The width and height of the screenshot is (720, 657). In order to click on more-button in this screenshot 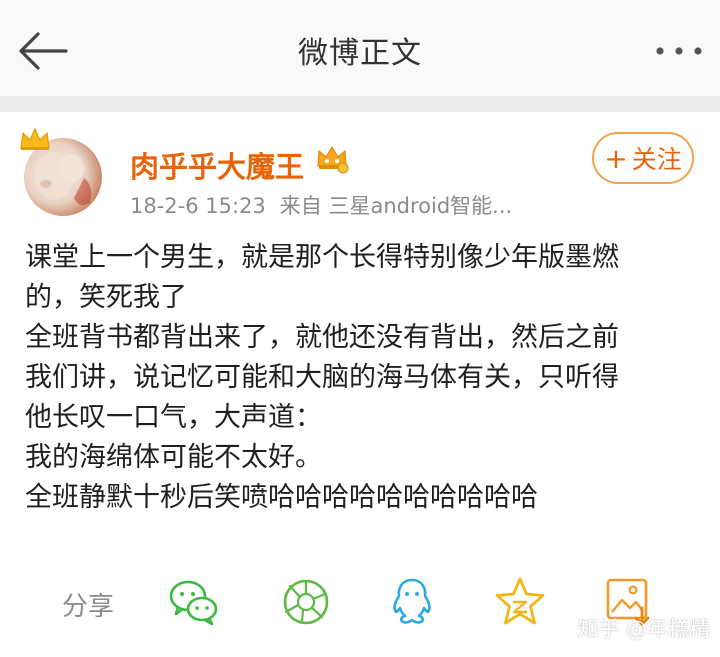, I will do `click(679, 51)`.